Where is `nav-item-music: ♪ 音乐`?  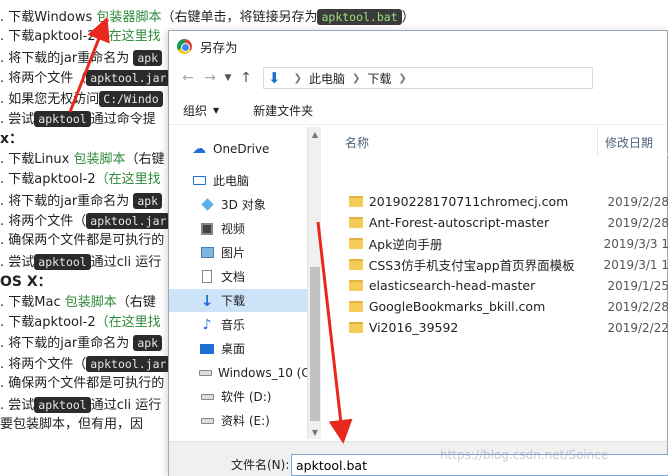 nav-item-music: ♪ 音乐 is located at coordinates (238, 324).